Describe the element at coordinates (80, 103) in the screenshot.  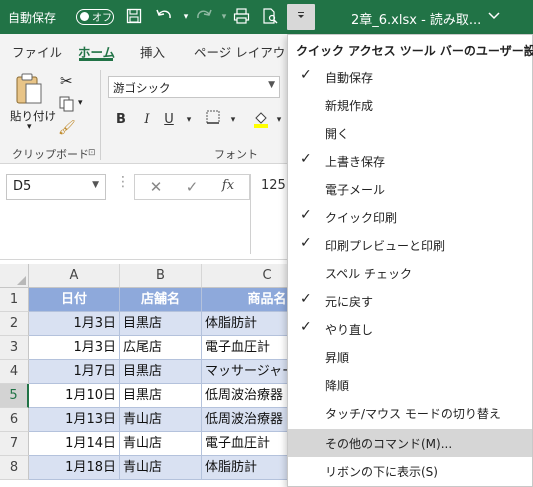
I see `copy-dropdown-icon: ▾` at that location.